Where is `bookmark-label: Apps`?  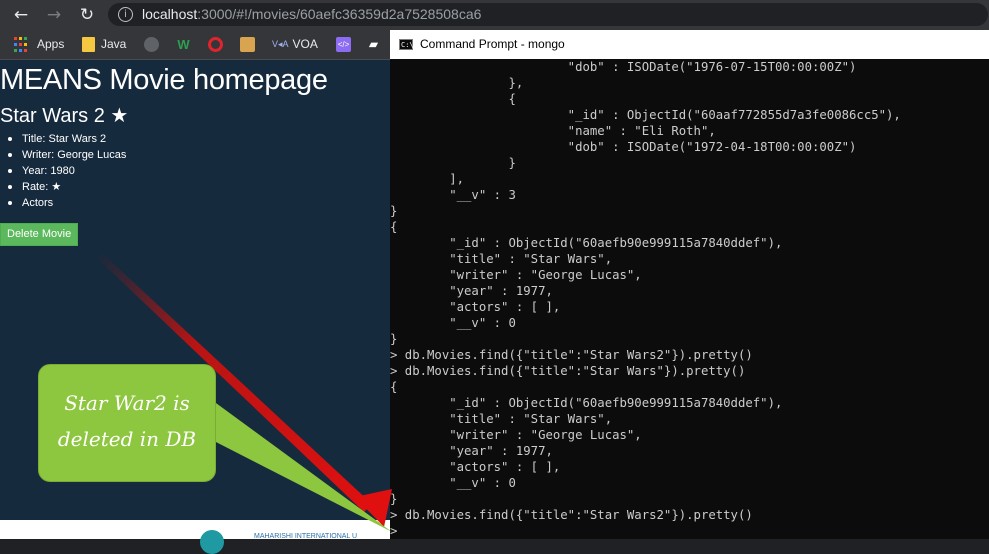 bookmark-label: Apps is located at coordinates (51, 44).